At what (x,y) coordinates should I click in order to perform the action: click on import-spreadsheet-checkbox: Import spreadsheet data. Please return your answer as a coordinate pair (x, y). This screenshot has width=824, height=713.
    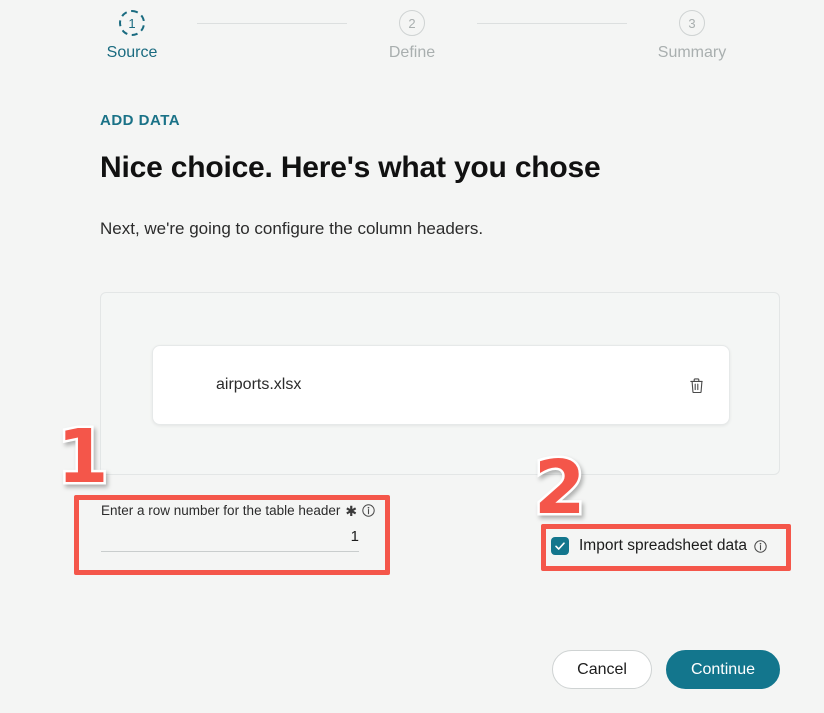
    Looking at the image, I should click on (659, 546).